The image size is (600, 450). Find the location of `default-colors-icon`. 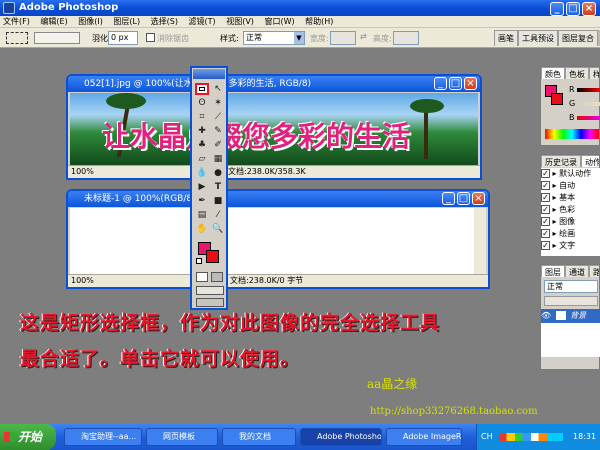

default-colors-icon is located at coordinates (199, 261).